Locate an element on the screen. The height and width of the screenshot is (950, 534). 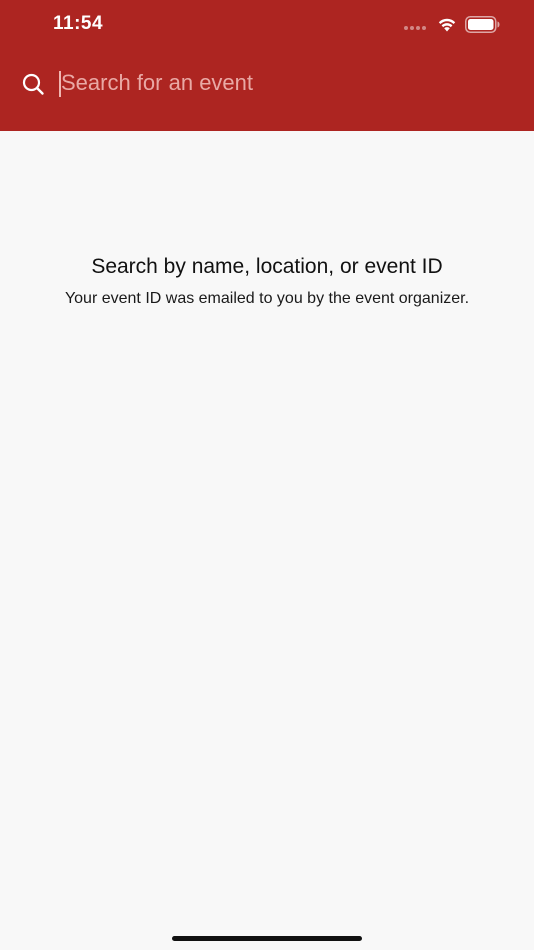
text-cursor is located at coordinates (60, 84).